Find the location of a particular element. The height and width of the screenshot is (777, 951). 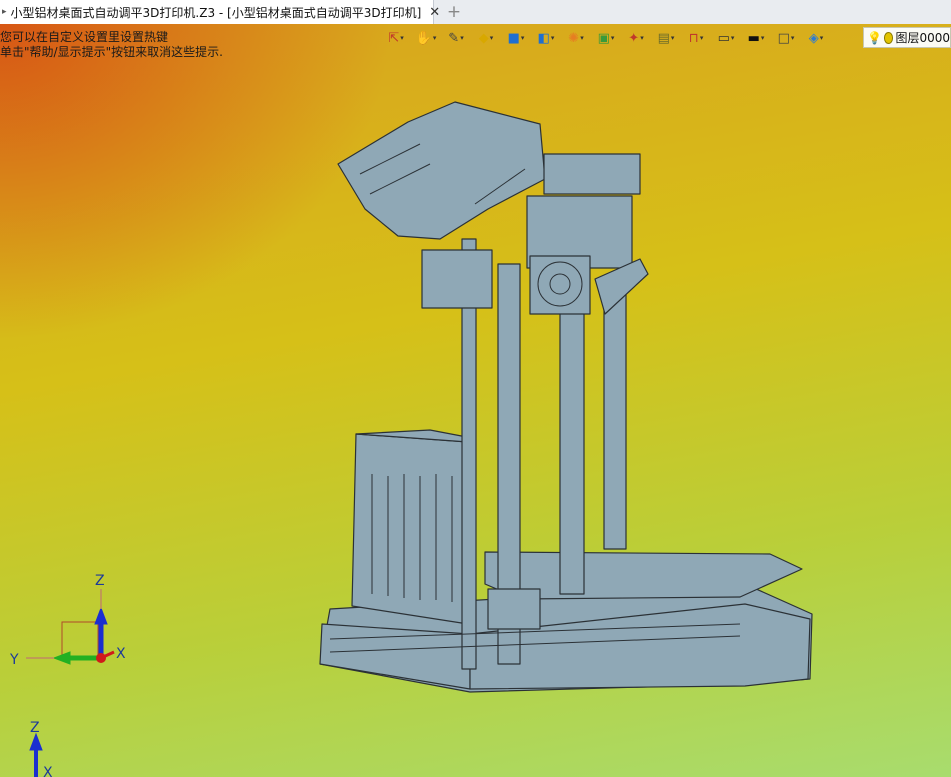

render-mode-icon: ✺ is located at coordinates (574, 38).